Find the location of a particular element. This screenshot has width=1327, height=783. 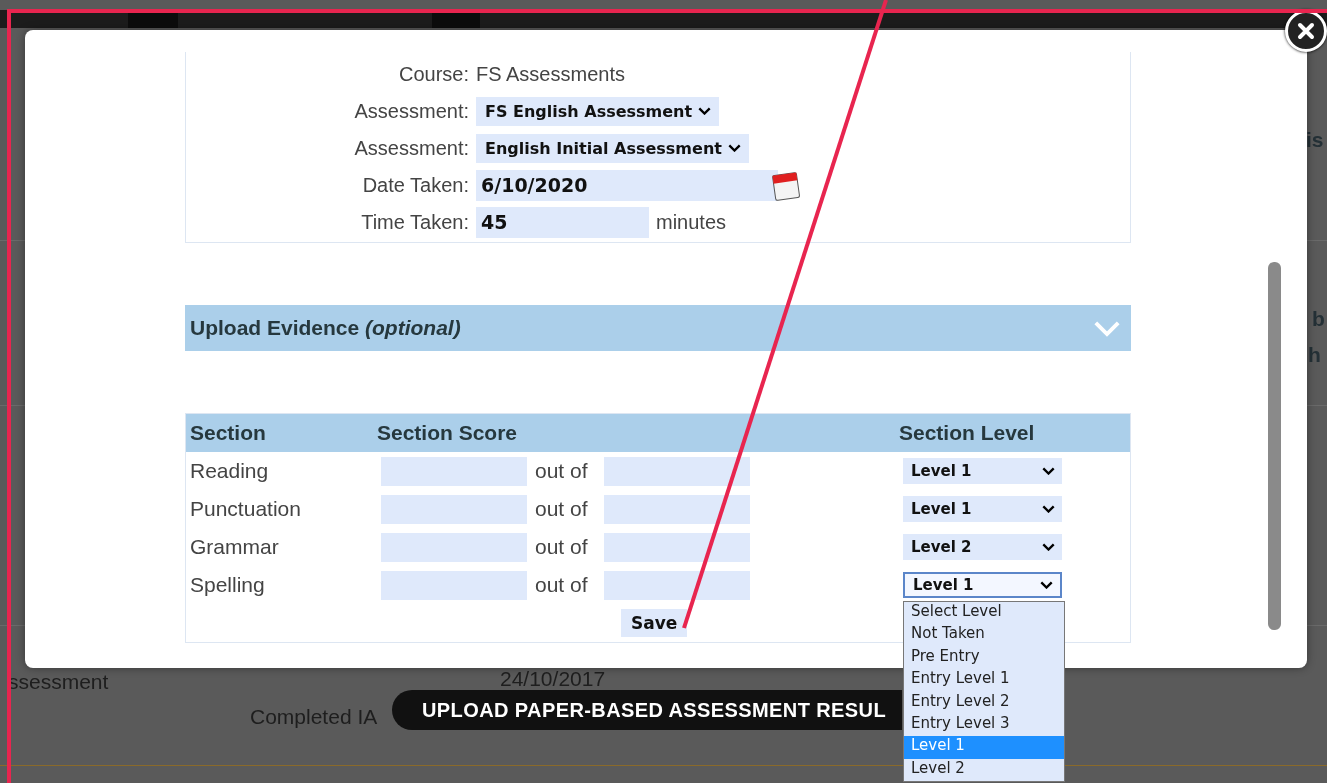

level-option: Level 2 is located at coordinates (984, 770).